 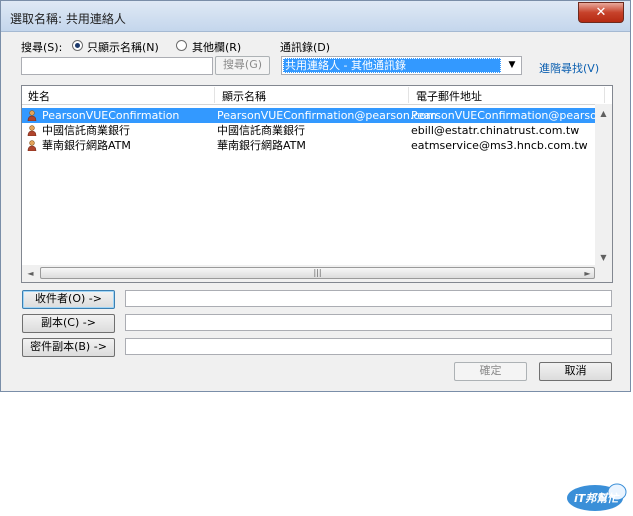 I want to click on contact-display-name: 中國信託商業銀行, so click(x=261, y=130).